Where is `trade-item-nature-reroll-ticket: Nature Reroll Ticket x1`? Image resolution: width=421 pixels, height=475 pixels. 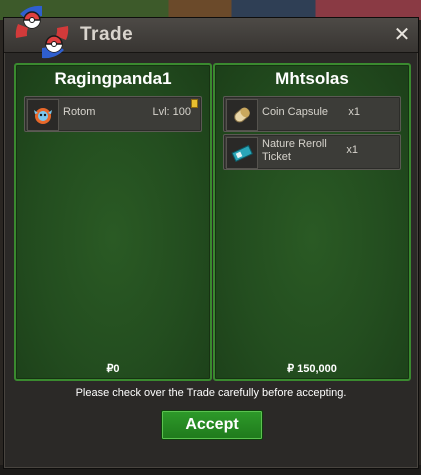
trade-item-nature-reroll-ticket: Nature Reroll Ticket x1 is located at coordinates (312, 152).